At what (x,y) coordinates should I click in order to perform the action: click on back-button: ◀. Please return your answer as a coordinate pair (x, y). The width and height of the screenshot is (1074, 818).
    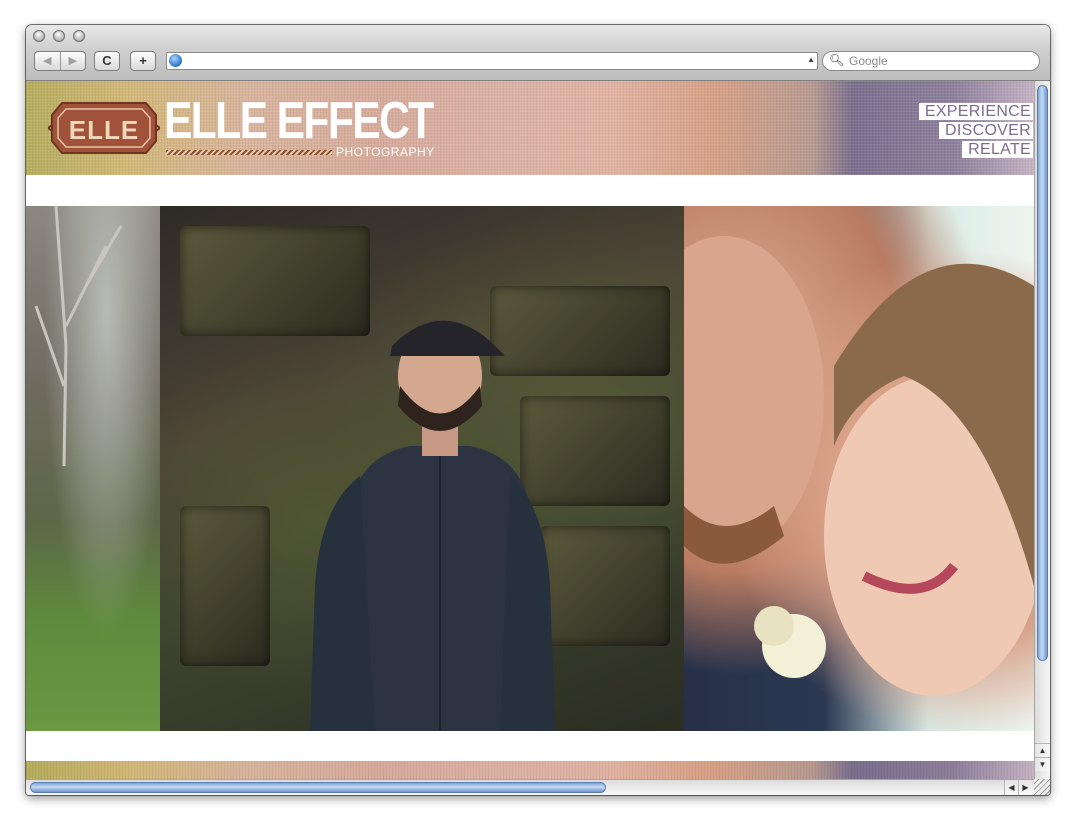
    Looking at the image, I should click on (47, 61).